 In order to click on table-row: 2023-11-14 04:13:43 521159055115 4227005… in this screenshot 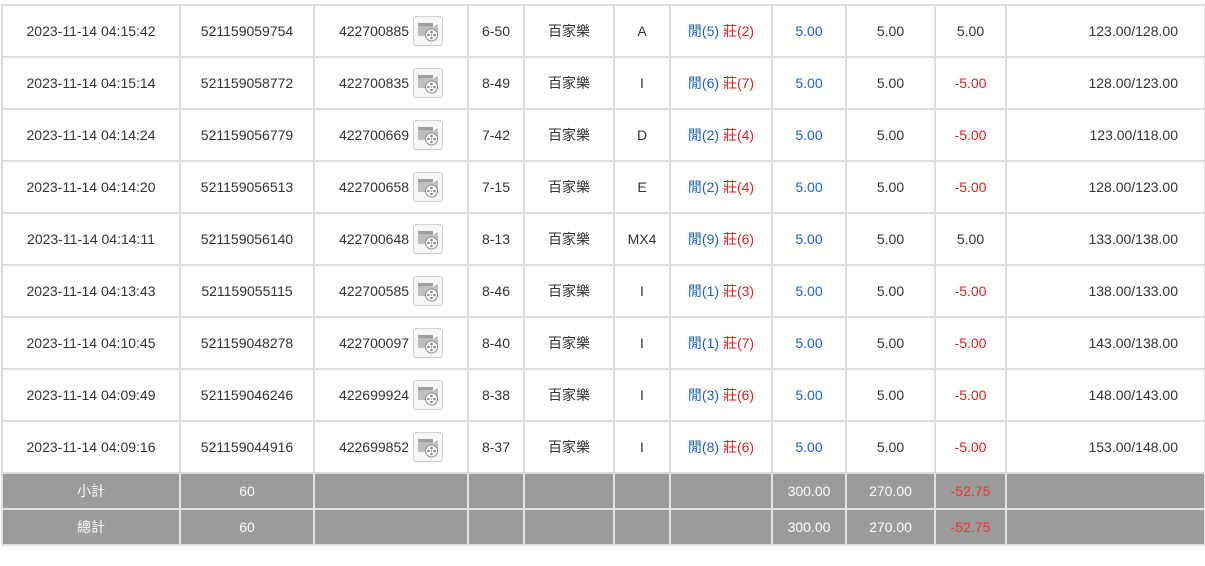, I will do `click(603, 291)`.